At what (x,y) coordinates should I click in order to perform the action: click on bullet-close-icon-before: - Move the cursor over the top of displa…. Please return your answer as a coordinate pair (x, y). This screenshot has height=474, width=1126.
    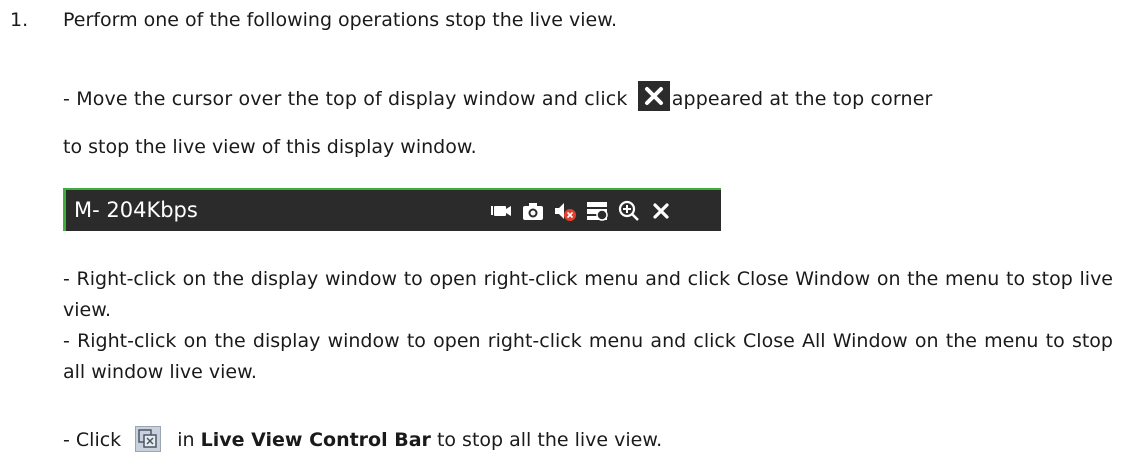
    Looking at the image, I should click on (345, 99).